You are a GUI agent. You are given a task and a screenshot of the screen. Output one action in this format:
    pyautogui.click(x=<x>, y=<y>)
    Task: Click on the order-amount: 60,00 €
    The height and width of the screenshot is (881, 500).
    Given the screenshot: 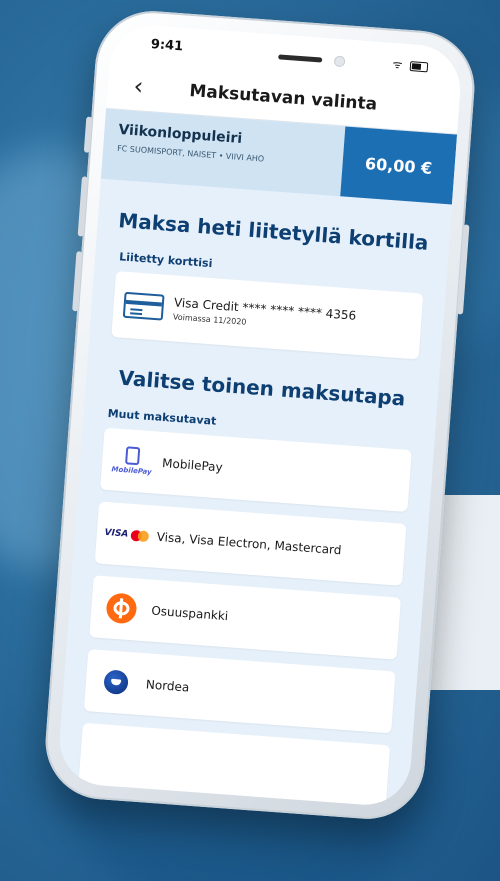 What is the action you would take?
    pyautogui.click(x=399, y=165)
    